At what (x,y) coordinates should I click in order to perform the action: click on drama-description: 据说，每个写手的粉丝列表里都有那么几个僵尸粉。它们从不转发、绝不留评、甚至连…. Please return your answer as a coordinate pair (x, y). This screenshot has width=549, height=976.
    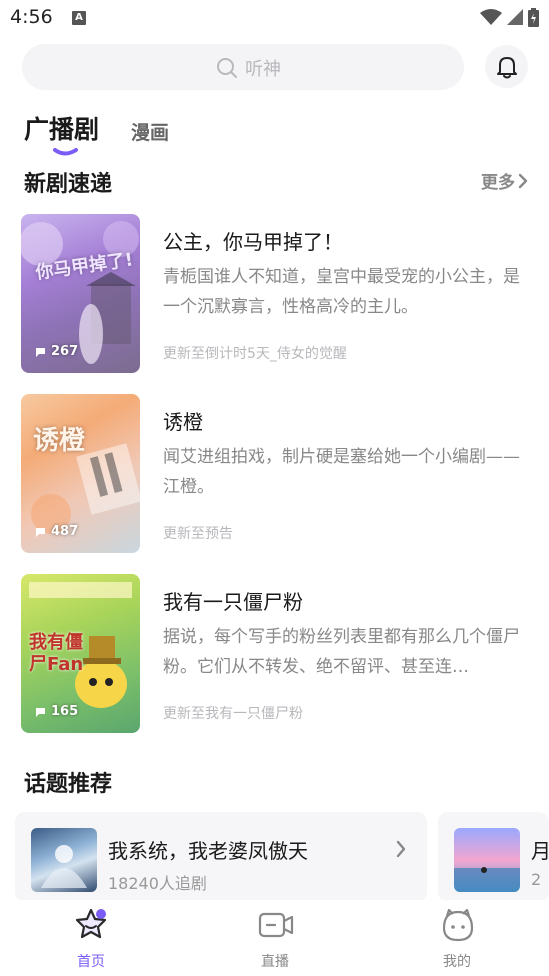
    Looking at the image, I should click on (341, 652).